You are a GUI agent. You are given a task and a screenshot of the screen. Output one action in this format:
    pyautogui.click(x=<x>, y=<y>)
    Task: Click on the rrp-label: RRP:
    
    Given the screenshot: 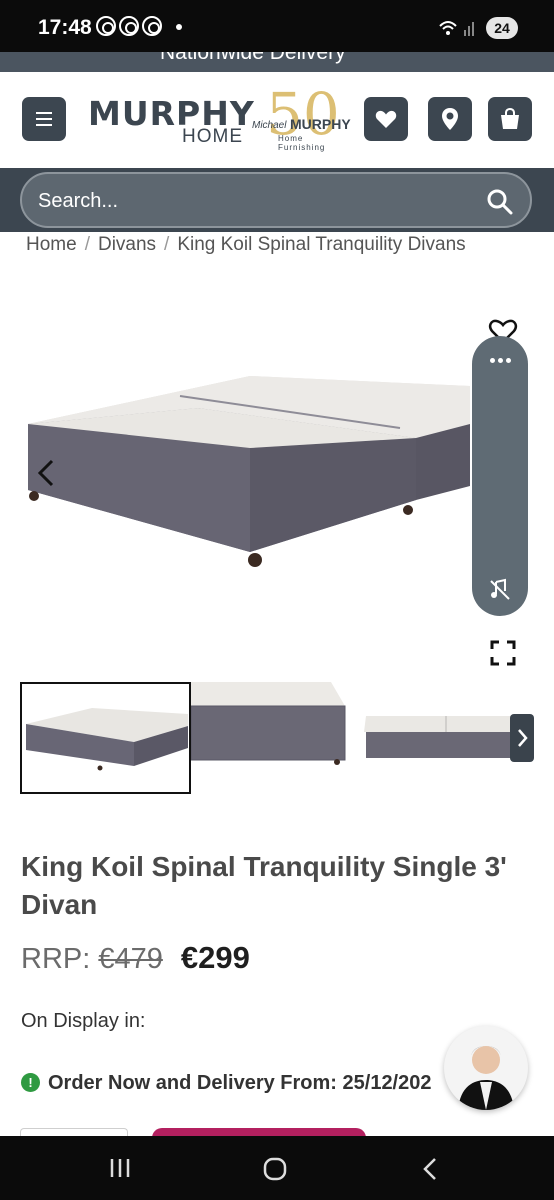 What is the action you would take?
    pyautogui.click(x=56, y=959)
    